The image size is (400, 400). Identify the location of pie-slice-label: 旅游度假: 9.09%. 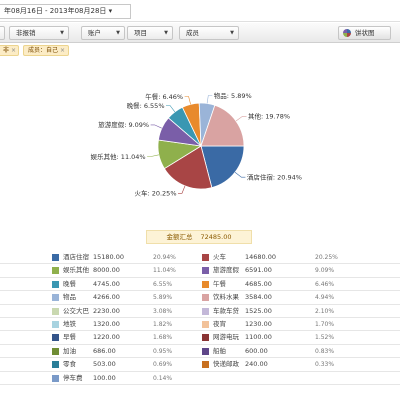
(123, 124).